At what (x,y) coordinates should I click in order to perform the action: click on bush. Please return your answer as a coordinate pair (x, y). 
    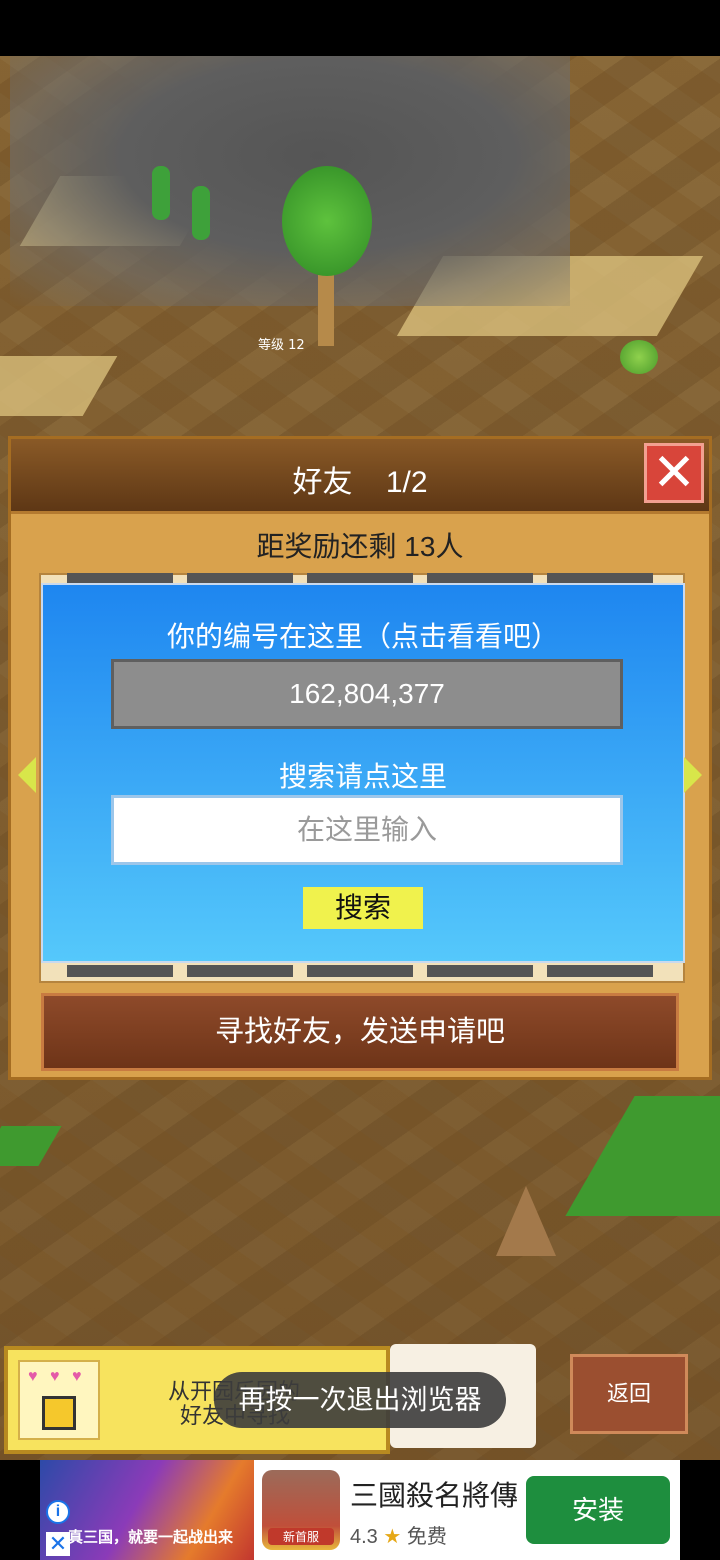
    Looking at the image, I should click on (639, 357).